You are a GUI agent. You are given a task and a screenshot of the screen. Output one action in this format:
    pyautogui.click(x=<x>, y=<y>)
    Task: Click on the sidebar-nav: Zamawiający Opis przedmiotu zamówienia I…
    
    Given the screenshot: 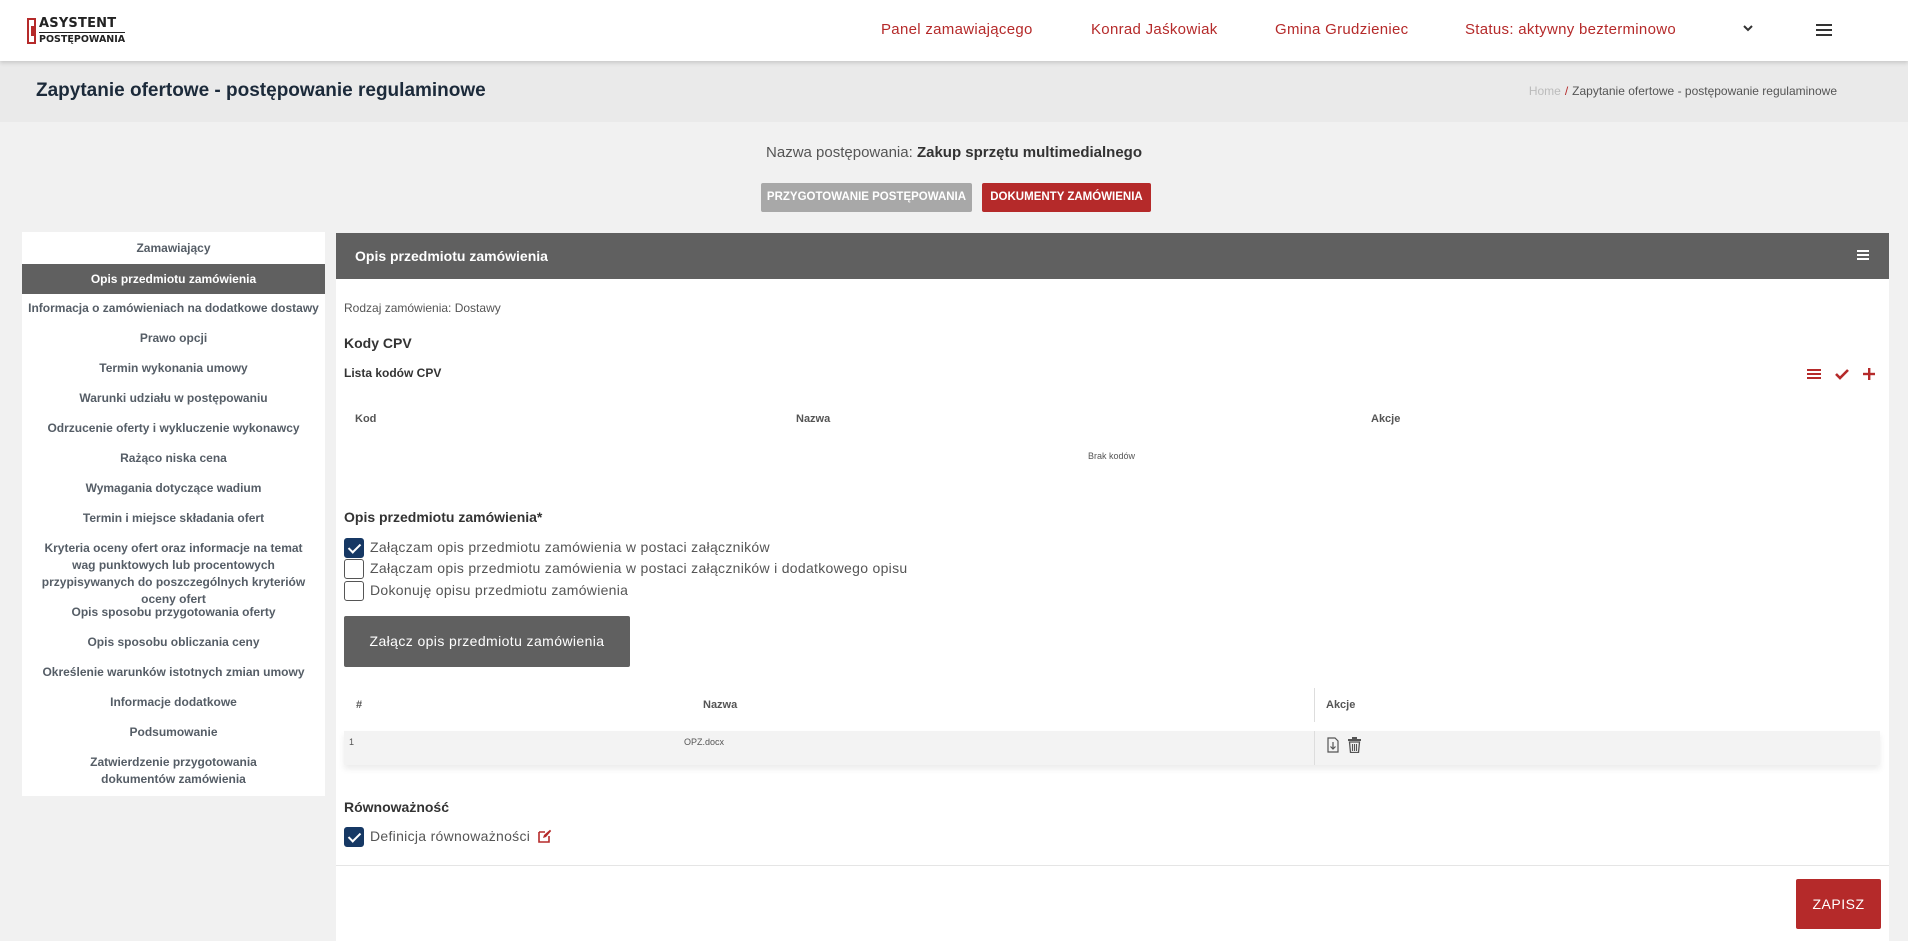 What is the action you would take?
    pyautogui.click(x=173, y=514)
    